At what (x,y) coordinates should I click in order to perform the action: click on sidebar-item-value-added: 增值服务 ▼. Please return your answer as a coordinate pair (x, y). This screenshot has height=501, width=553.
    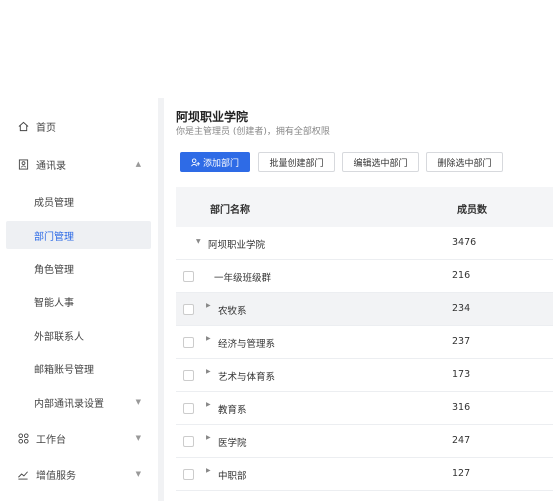
    Looking at the image, I should click on (75, 474).